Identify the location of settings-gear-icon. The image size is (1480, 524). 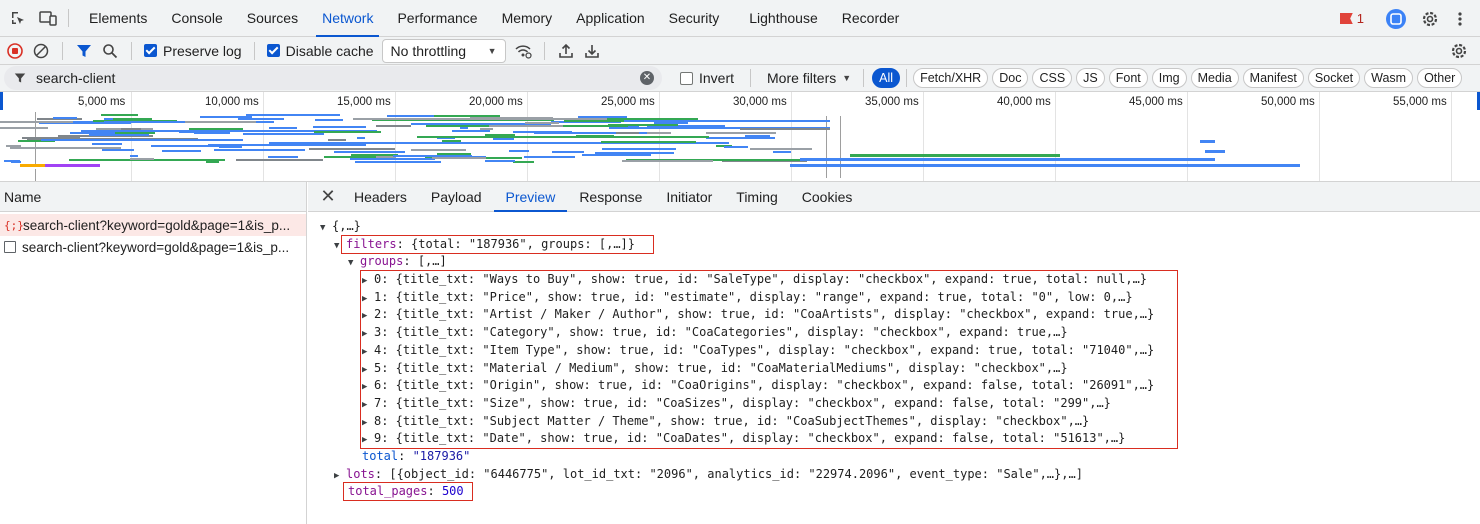
(1430, 19).